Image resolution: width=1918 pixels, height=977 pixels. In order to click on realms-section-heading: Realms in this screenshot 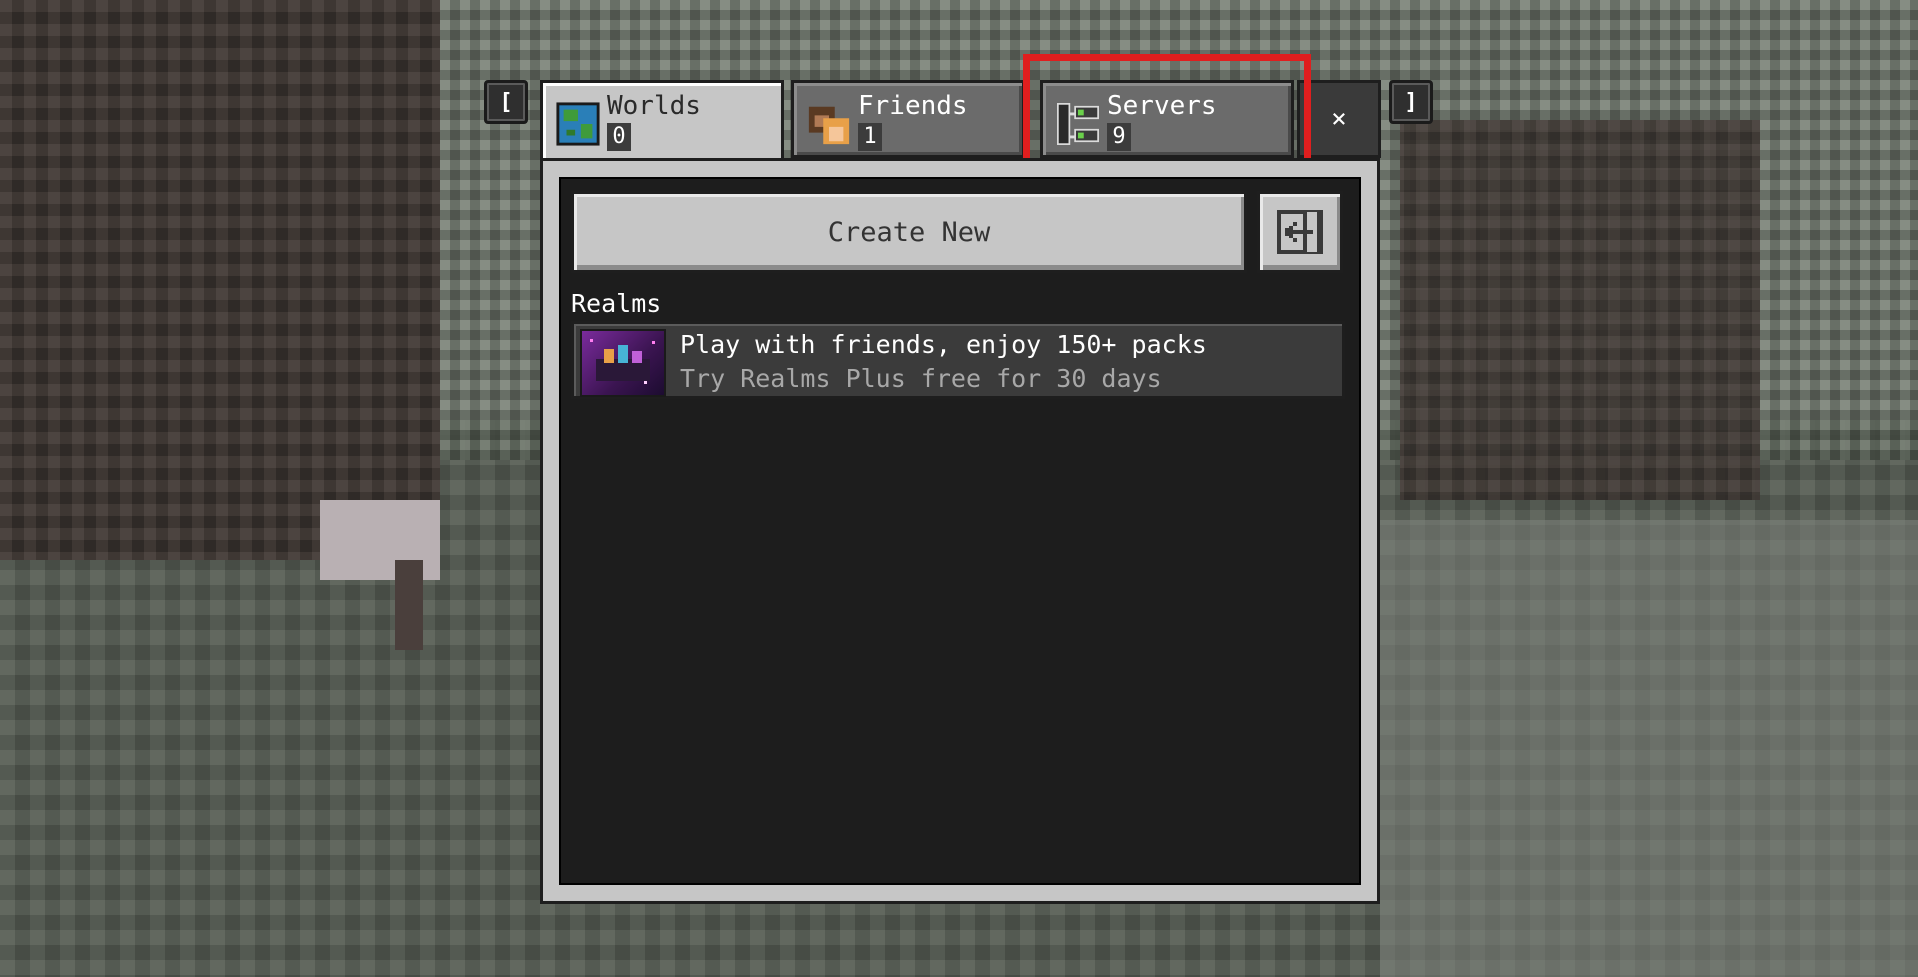, I will do `click(616, 303)`.